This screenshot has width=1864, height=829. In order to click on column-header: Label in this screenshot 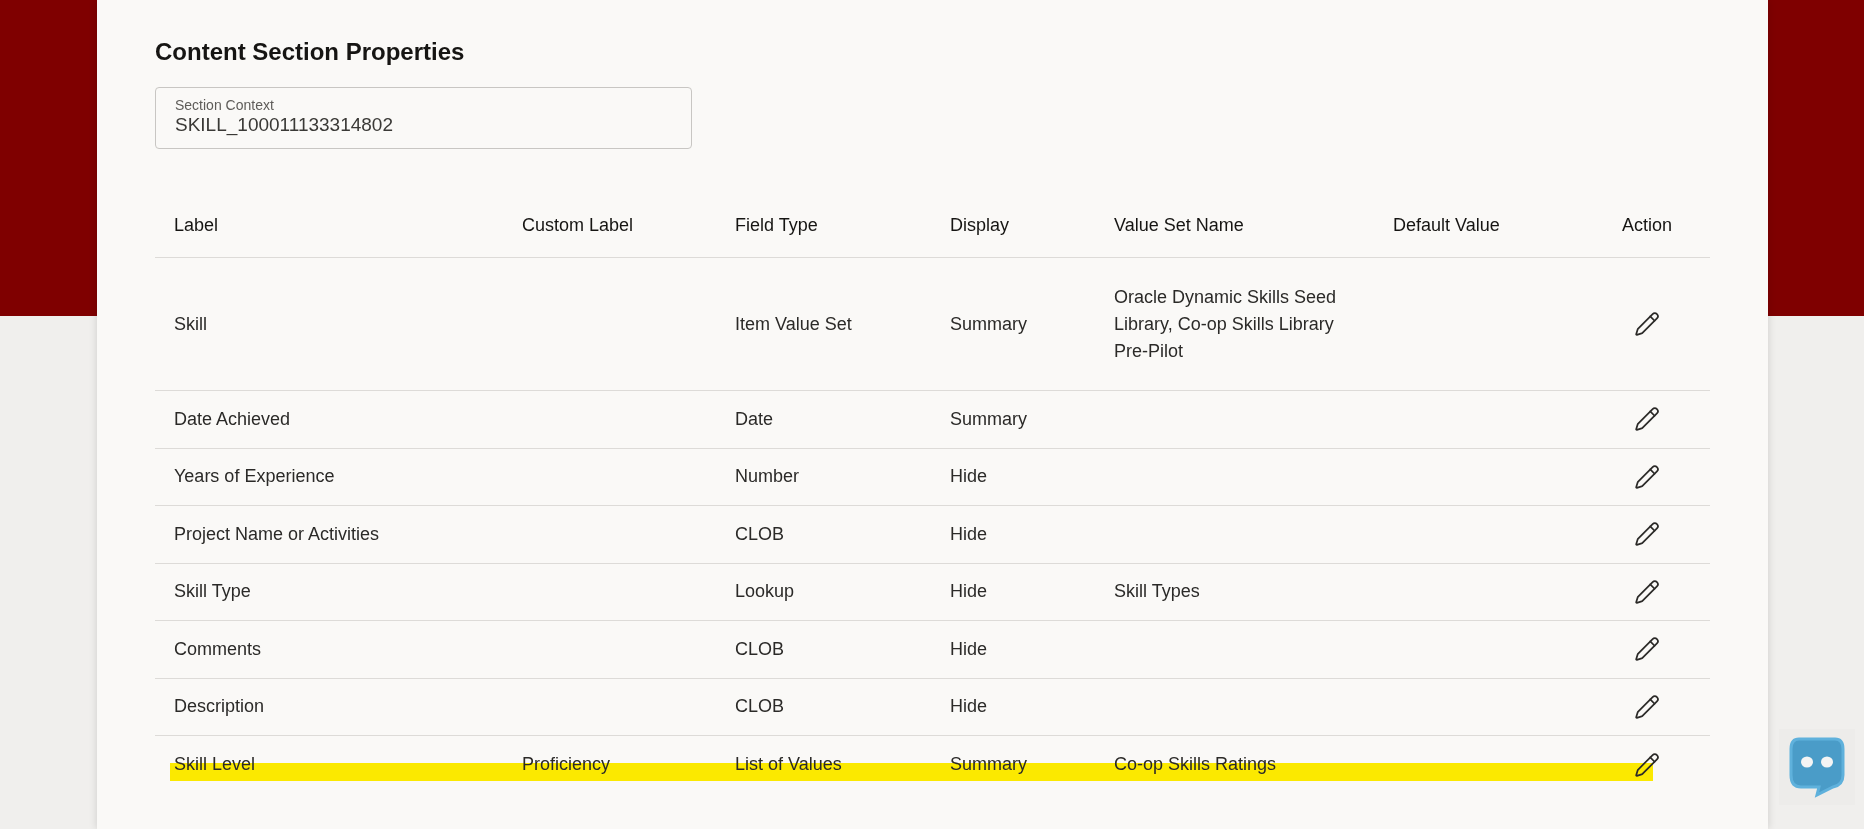, I will do `click(196, 225)`.